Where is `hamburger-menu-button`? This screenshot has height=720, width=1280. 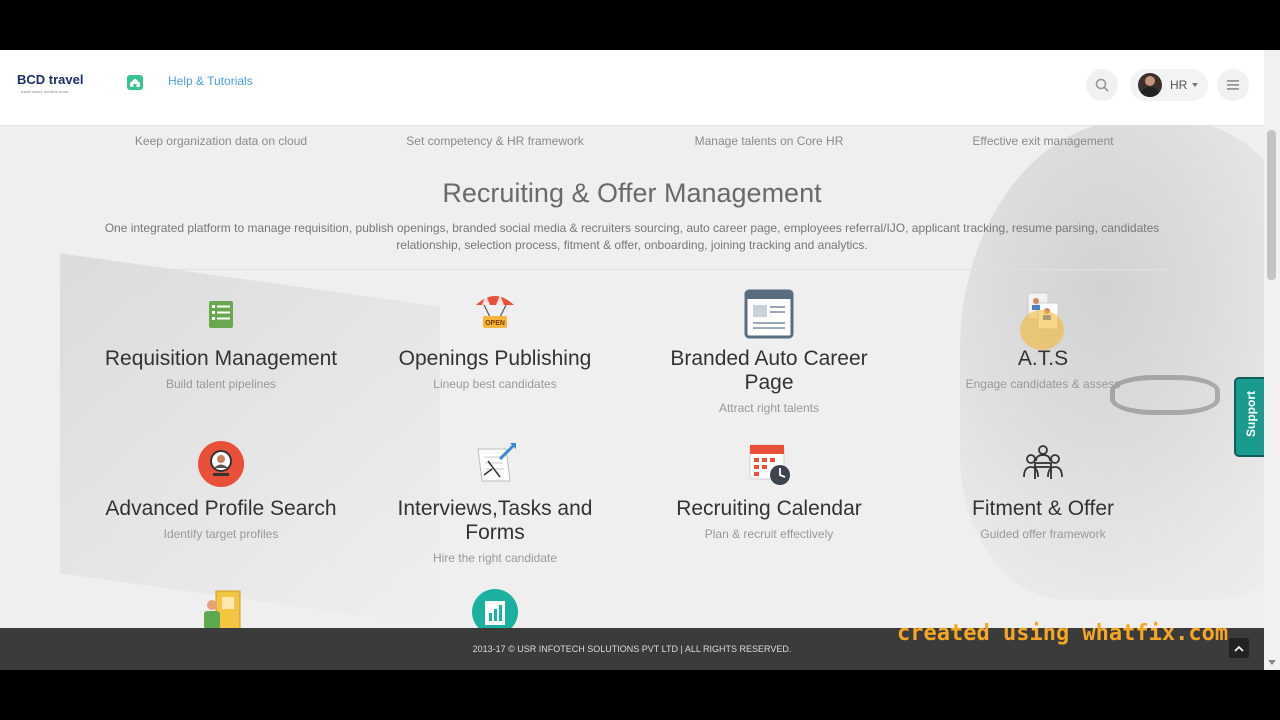
hamburger-menu-button is located at coordinates (1233, 85).